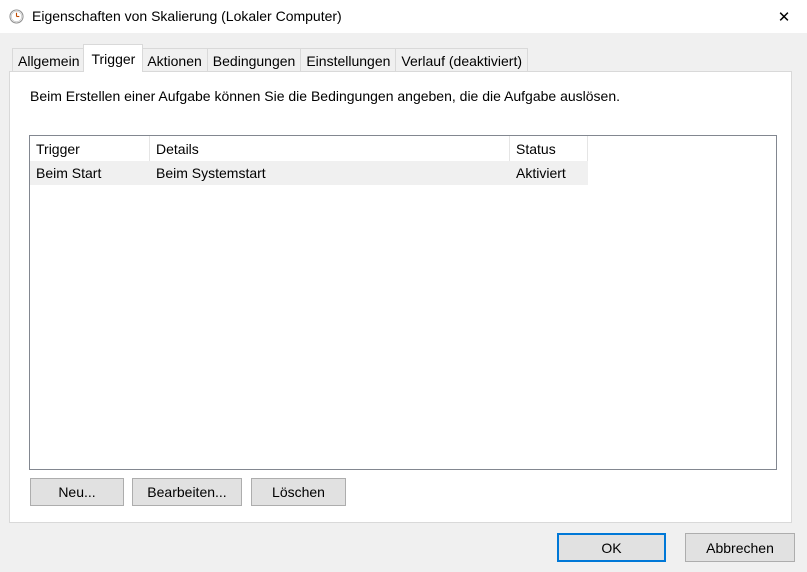  Describe the element at coordinates (611, 547) in the screenshot. I see `ok-button: OK` at that location.